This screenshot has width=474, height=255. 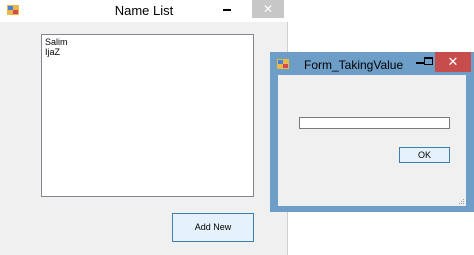 What do you see at coordinates (374, 123) in the screenshot?
I see `value-input` at bounding box center [374, 123].